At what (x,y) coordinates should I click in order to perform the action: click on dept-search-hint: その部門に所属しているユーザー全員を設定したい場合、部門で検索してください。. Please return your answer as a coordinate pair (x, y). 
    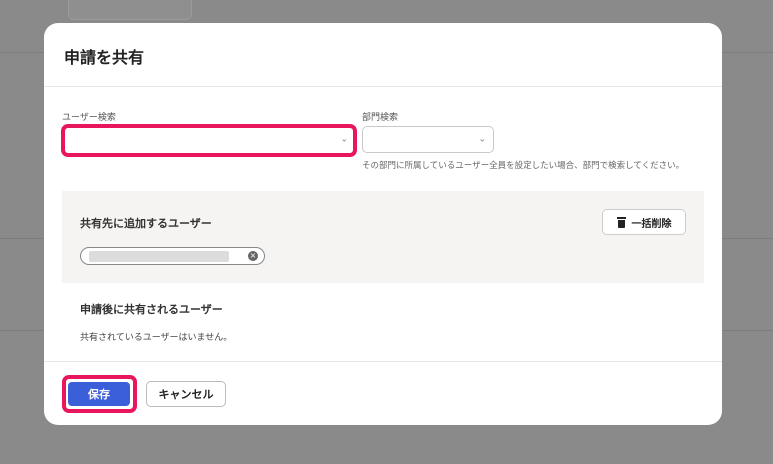
    Looking at the image, I should click on (523, 166).